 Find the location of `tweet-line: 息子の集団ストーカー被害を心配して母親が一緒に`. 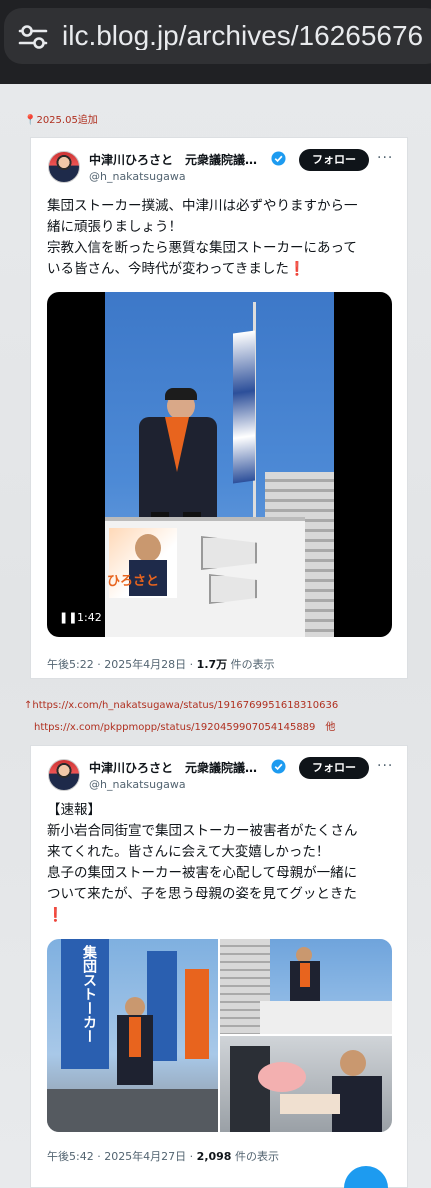

tweet-line: 息子の集団ストーカー被害を心配して母親が一緒に is located at coordinates (202, 873).